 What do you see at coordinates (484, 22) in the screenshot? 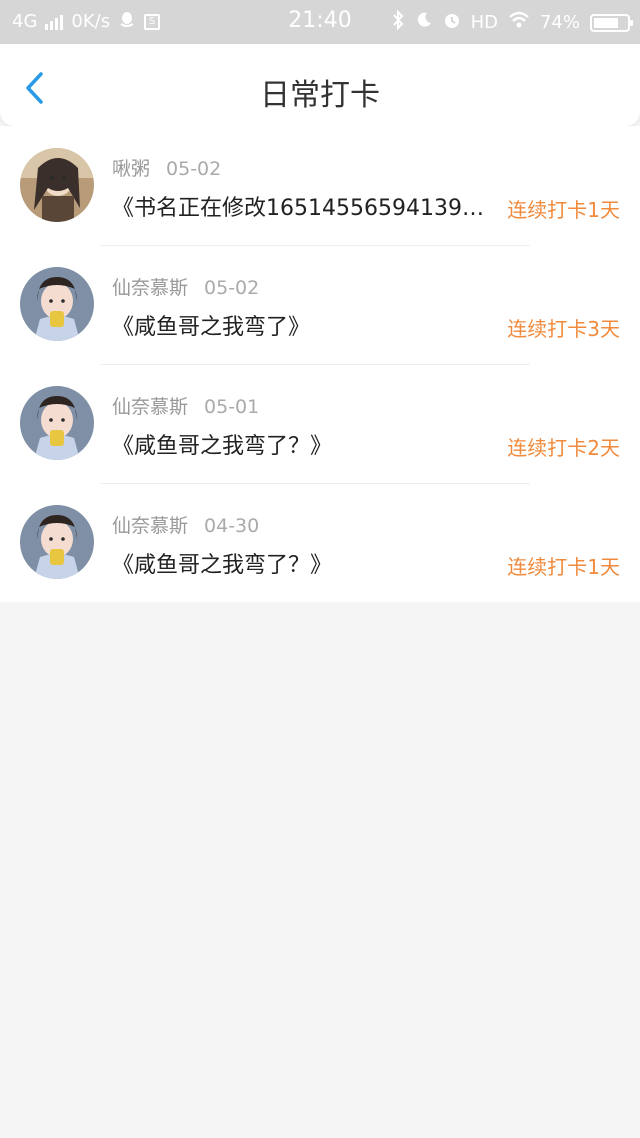
I see `hd-label: HD` at bounding box center [484, 22].